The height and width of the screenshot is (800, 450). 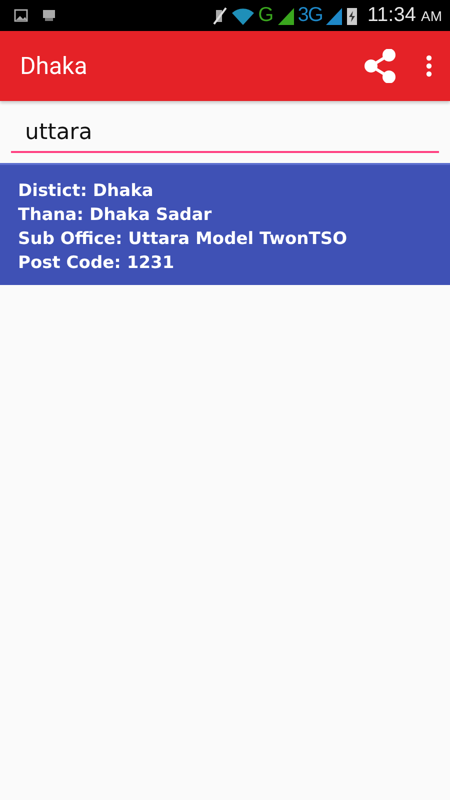 What do you see at coordinates (431, 16) in the screenshot?
I see `clock-meridiem: AM` at bounding box center [431, 16].